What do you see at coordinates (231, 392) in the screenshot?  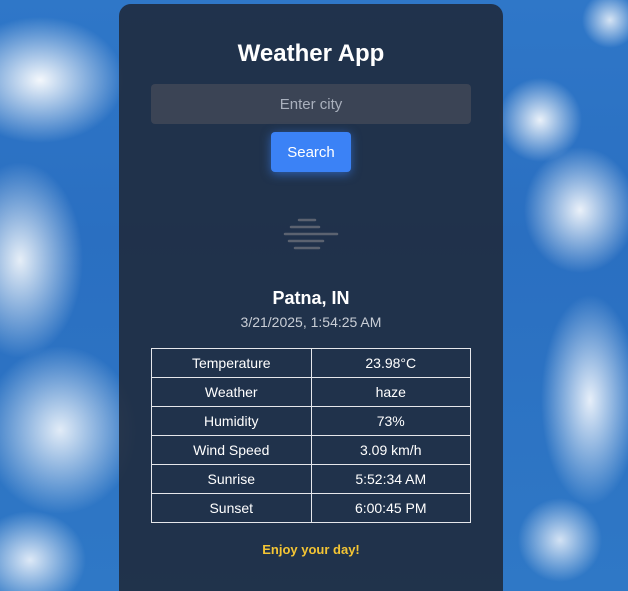 I see `detail-label: Weather` at bounding box center [231, 392].